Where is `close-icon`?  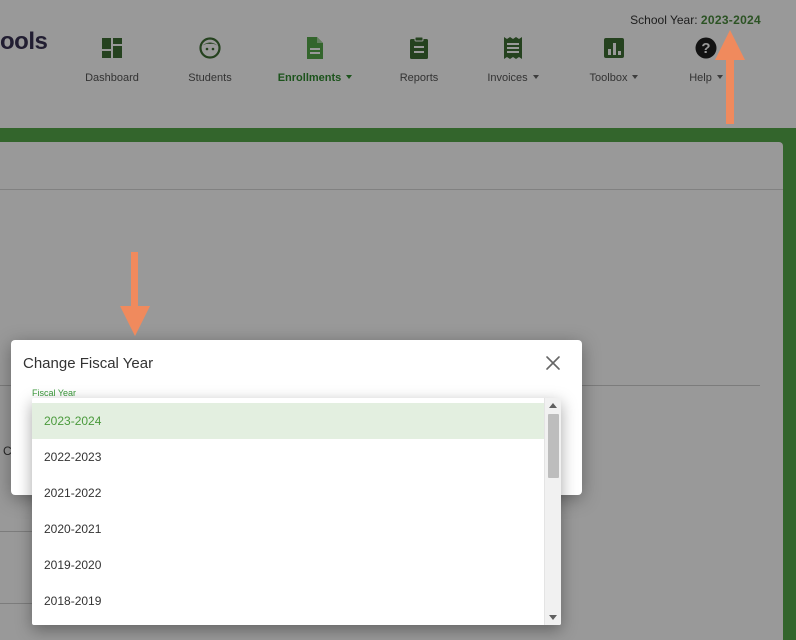
close-icon is located at coordinates (553, 363).